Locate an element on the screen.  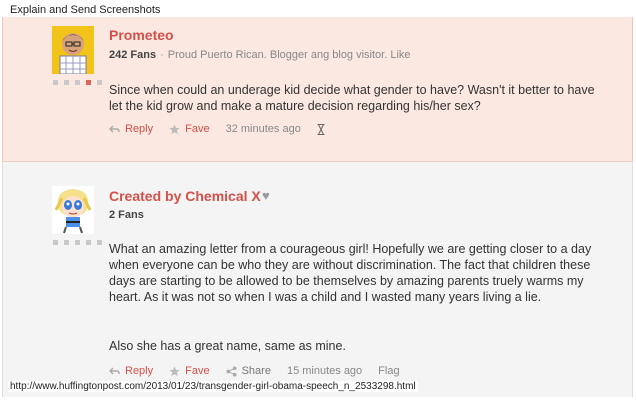
fans-count: 2 Fans is located at coordinates (126, 215).